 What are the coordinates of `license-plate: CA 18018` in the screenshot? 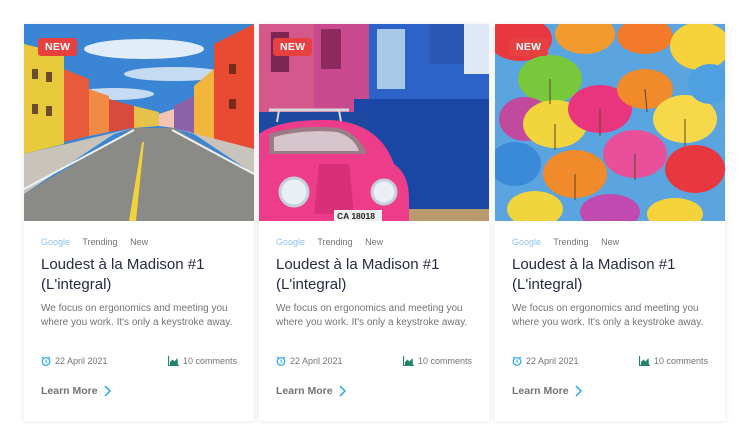 It's located at (356, 216).